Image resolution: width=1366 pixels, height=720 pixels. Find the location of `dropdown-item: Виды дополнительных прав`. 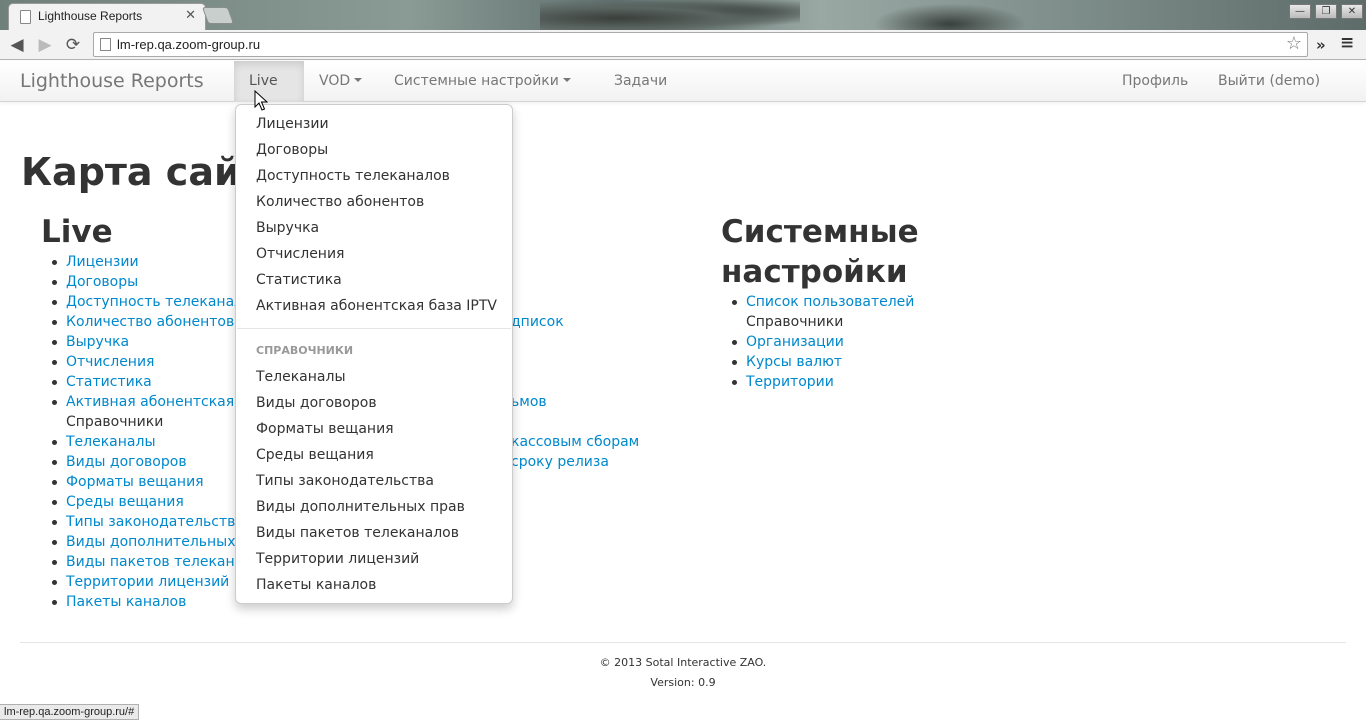

dropdown-item: Виды дополнительных прав is located at coordinates (374, 507).